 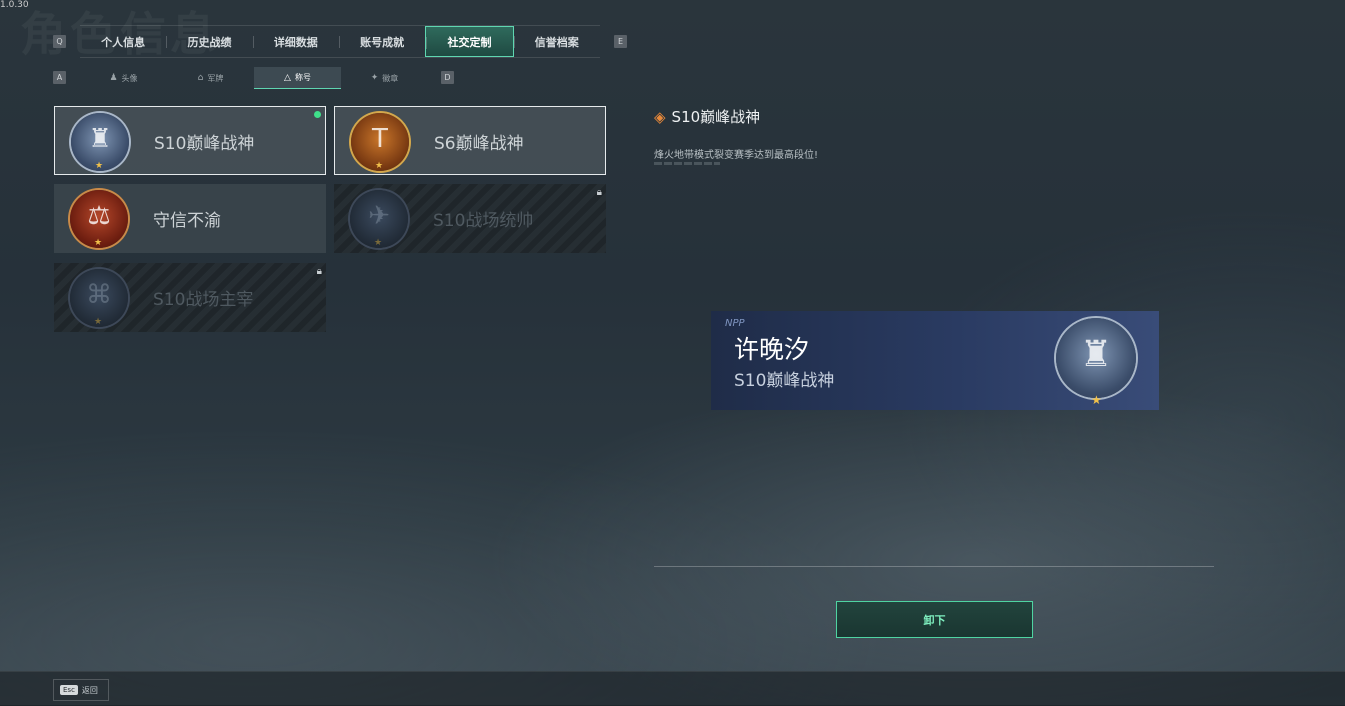 I want to click on title-card-s10-commander: ✈ ★ S10战场统帅 🔒︎, so click(x=470, y=218).